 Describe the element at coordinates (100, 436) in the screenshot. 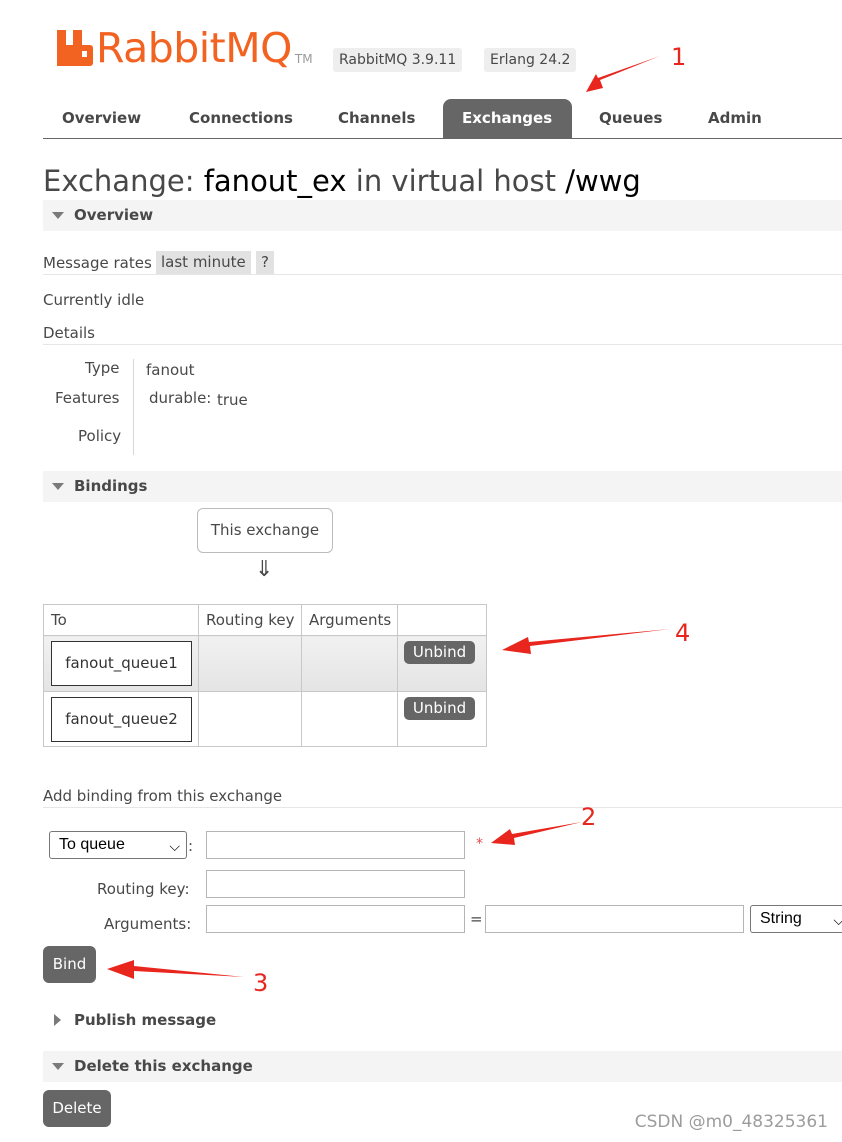

I see `policy-label: Policy` at that location.